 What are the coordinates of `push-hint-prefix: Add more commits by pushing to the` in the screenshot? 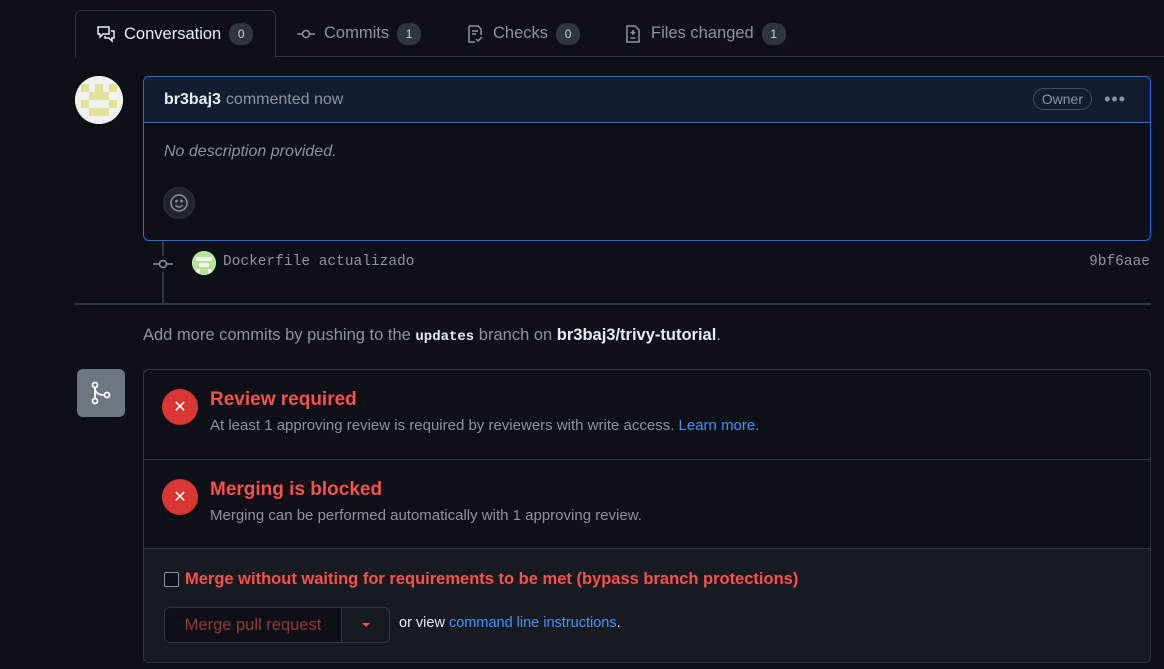 It's located at (277, 335).